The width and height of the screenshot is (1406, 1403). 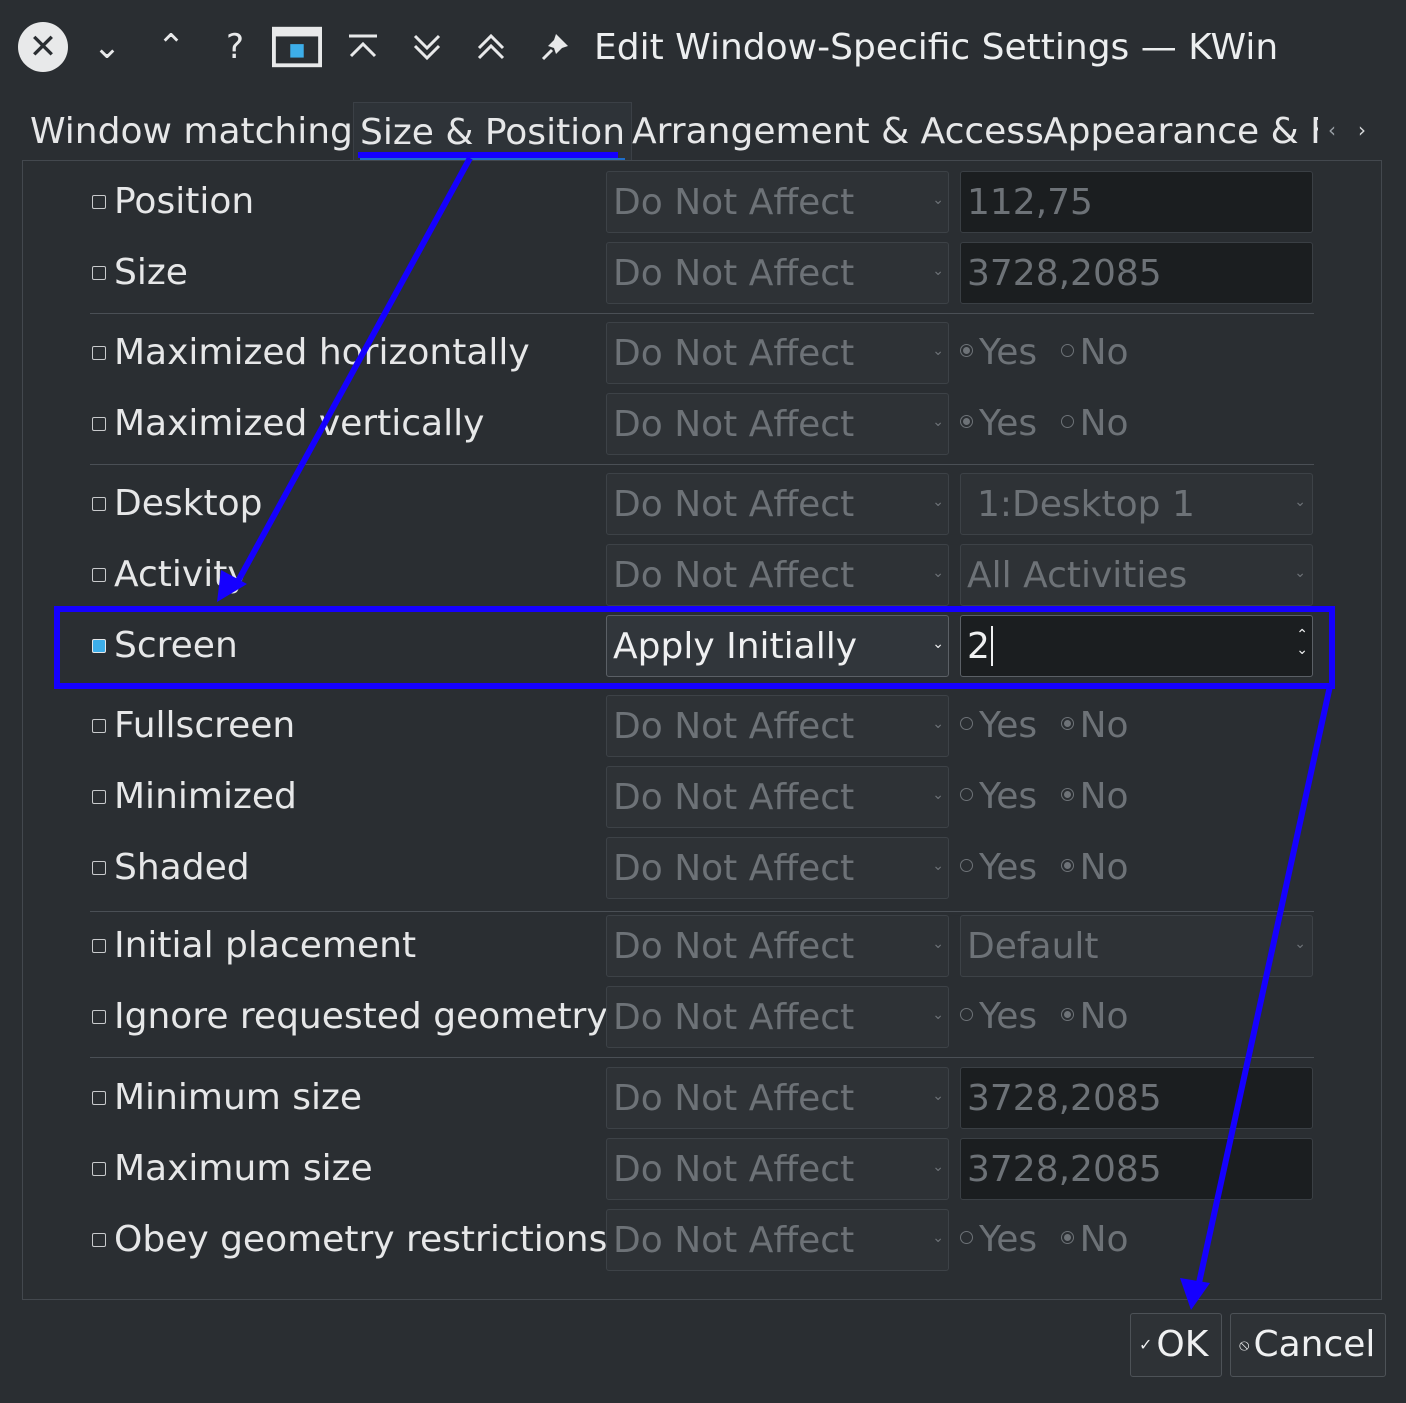 What do you see at coordinates (99, 726) in the screenshot?
I see `fullscreen-checkbox` at bounding box center [99, 726].